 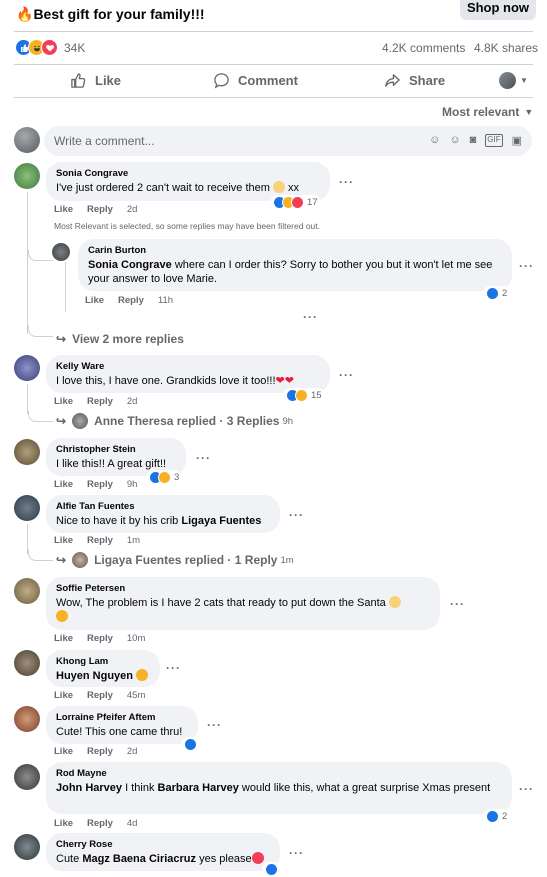 I want to click on commenter-name: Christopher Stein, so click(x=116, y=449).